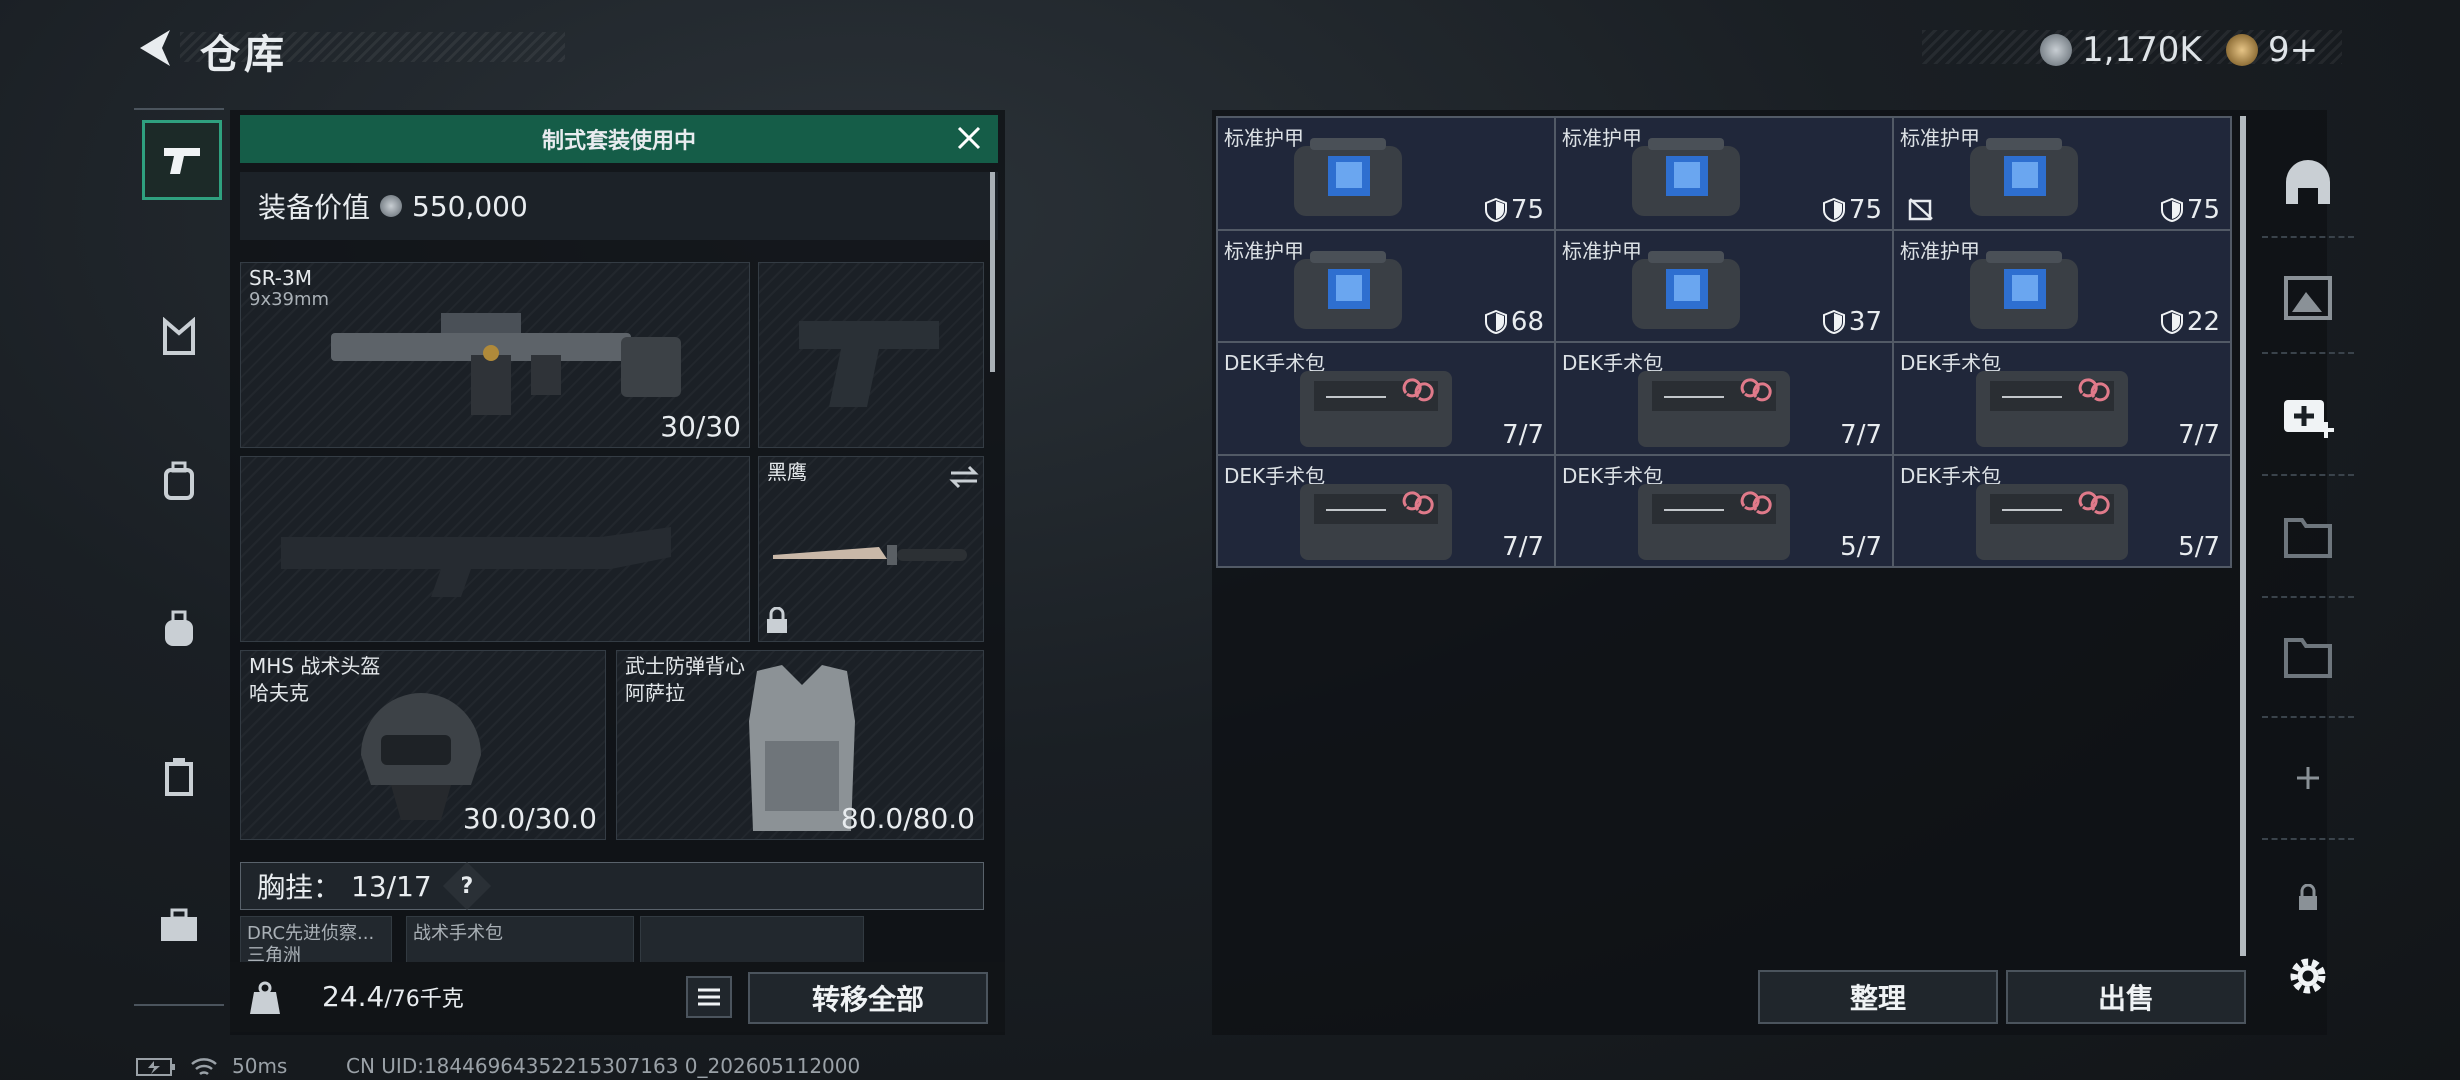  What do you see at coordinates (260, 1066) in the screenshot?
I see `ping-text: 50ms` at bounding box center [260, 1066].